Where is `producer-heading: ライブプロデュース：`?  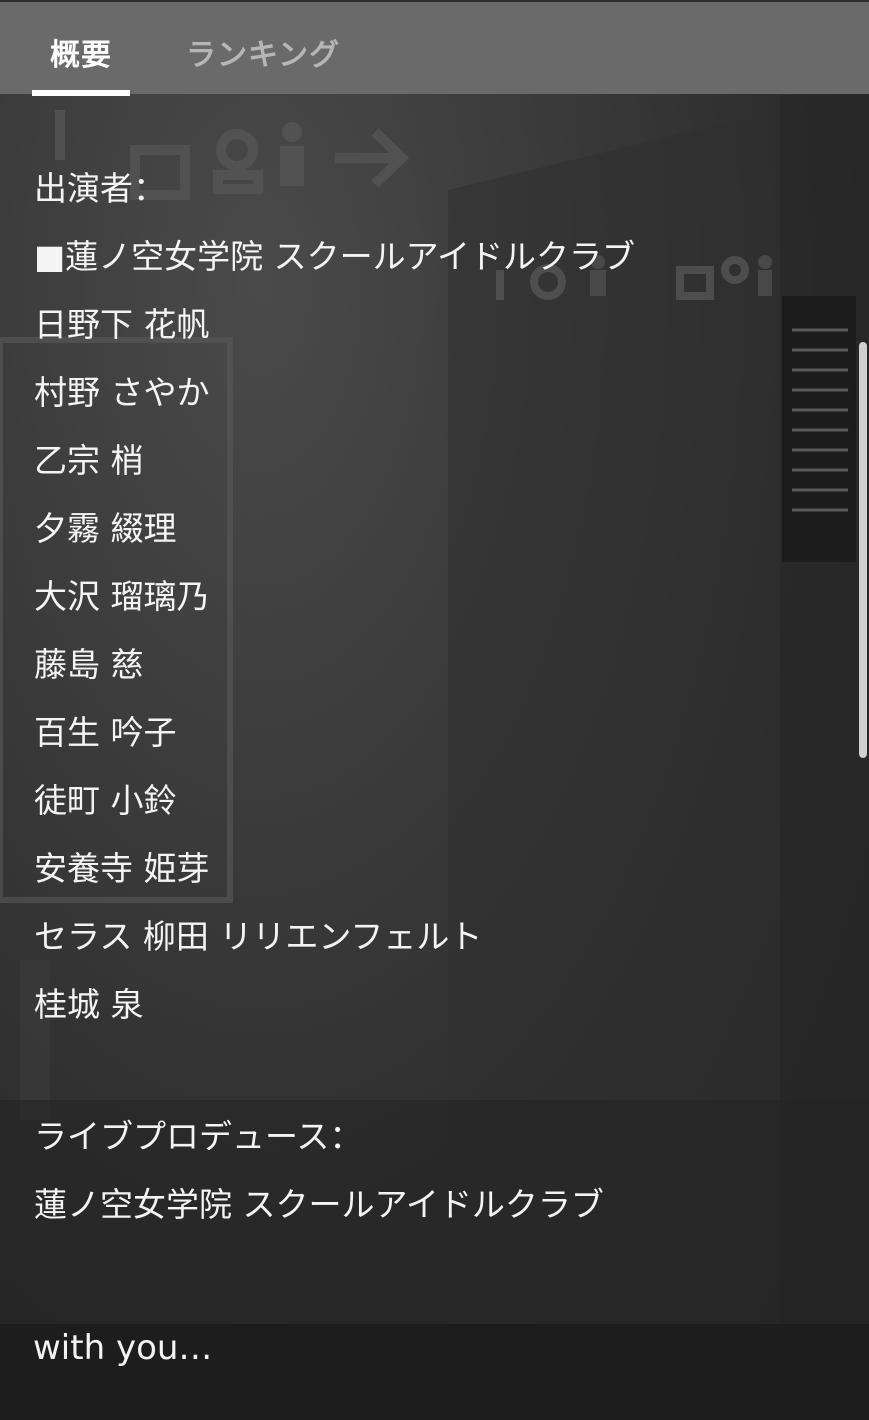 producer-heading: ライブプロデュース： is located at coordinates (198, 1136).